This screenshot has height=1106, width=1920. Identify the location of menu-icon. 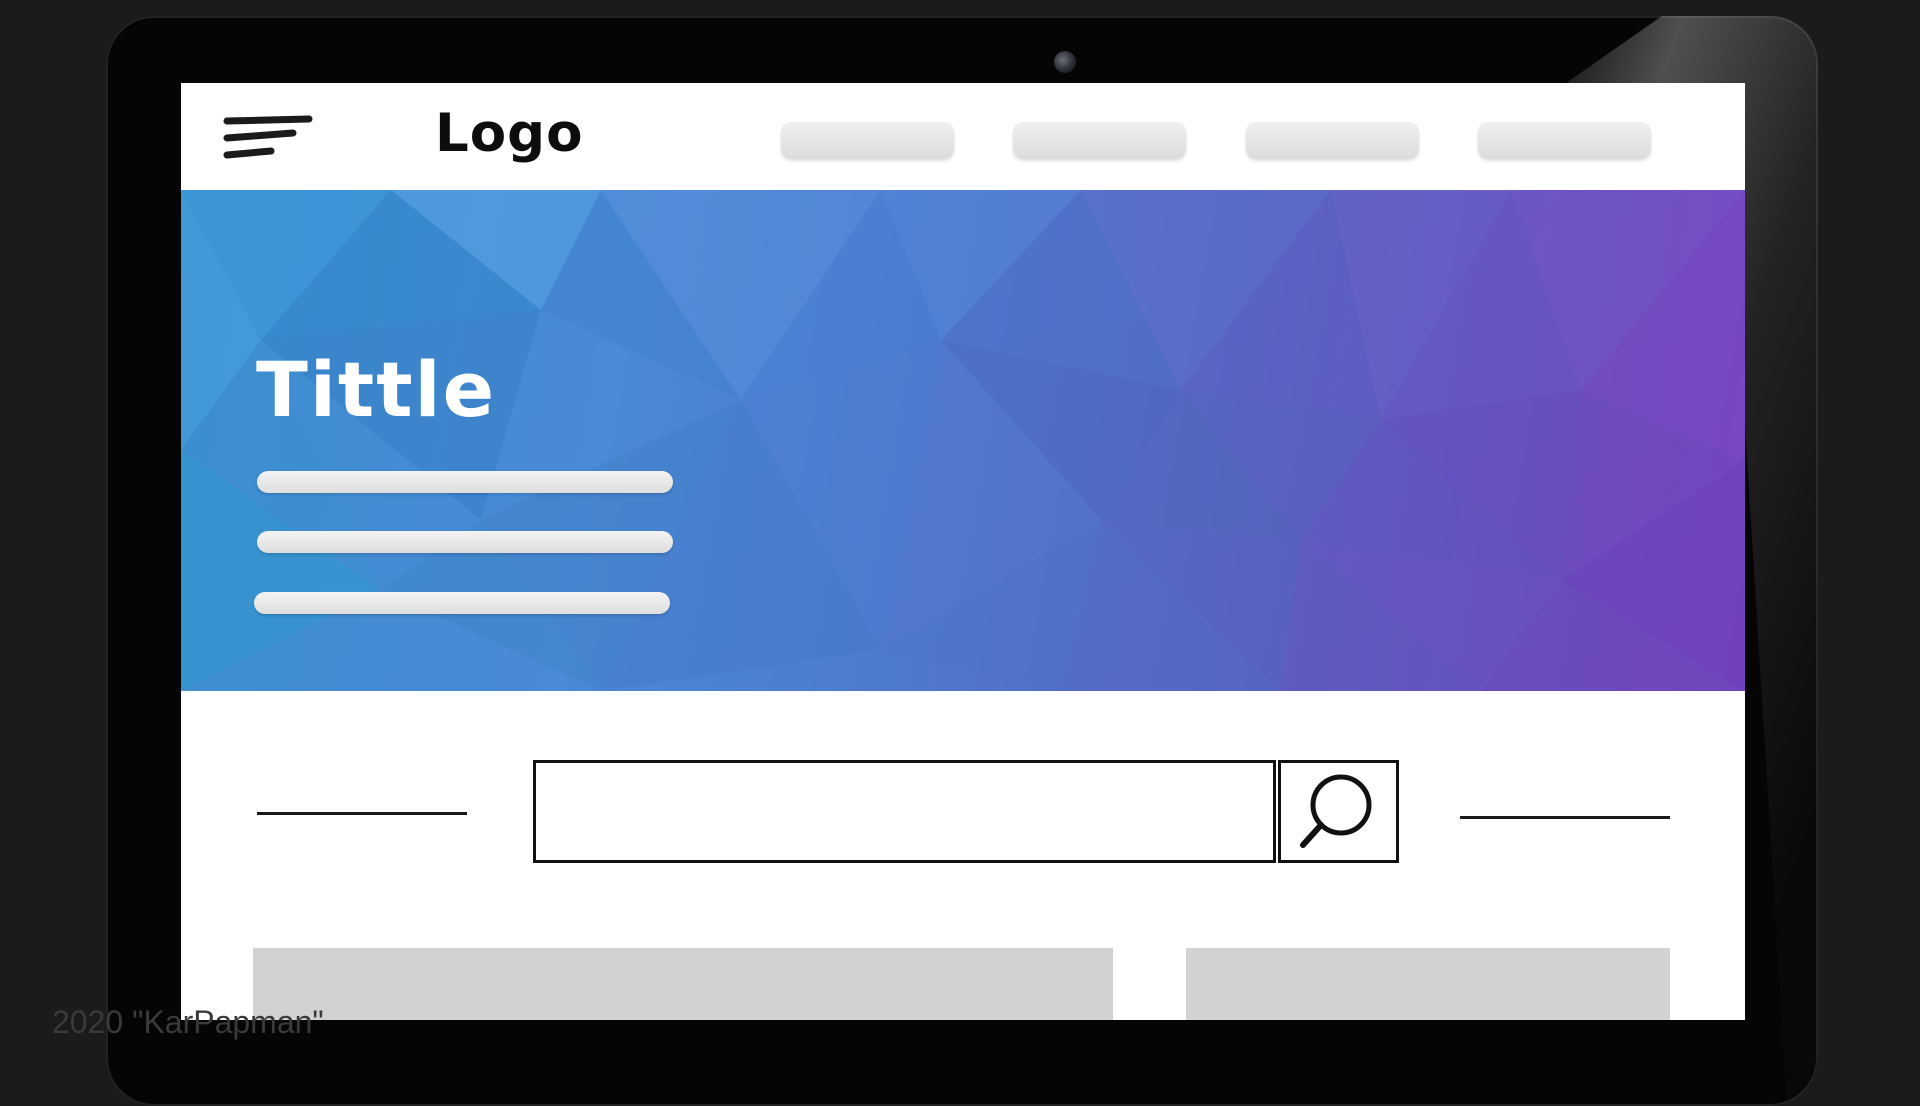
(268, 138).